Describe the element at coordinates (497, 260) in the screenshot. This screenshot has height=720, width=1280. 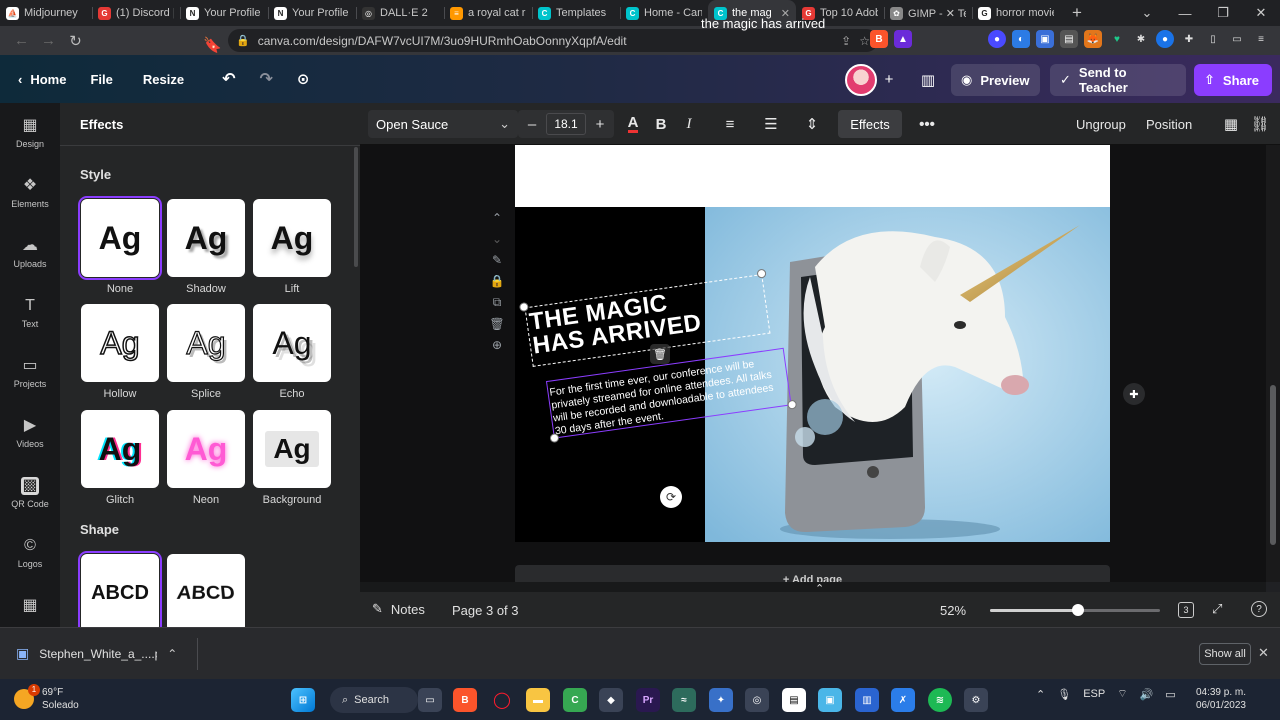
I see `notes-page-icon: ✎` at that location.